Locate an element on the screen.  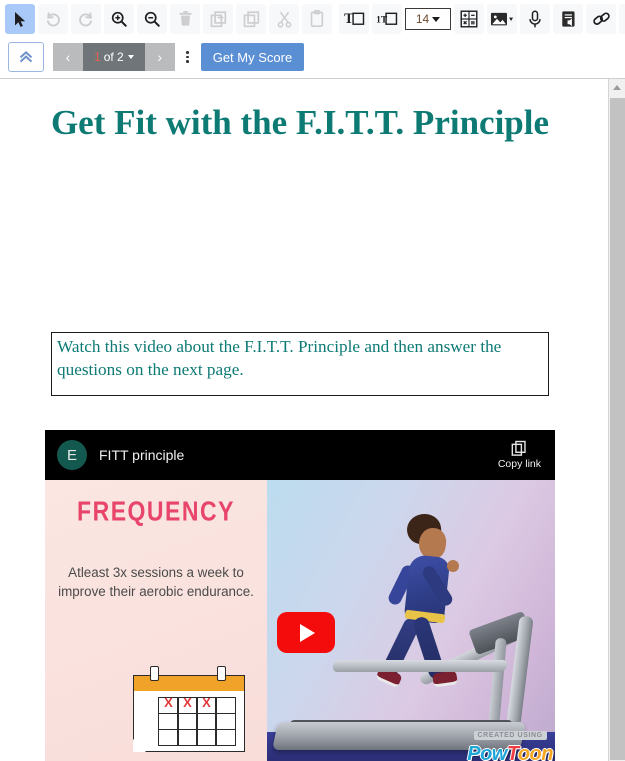
paste-tool is located at coordinates (317, 19).